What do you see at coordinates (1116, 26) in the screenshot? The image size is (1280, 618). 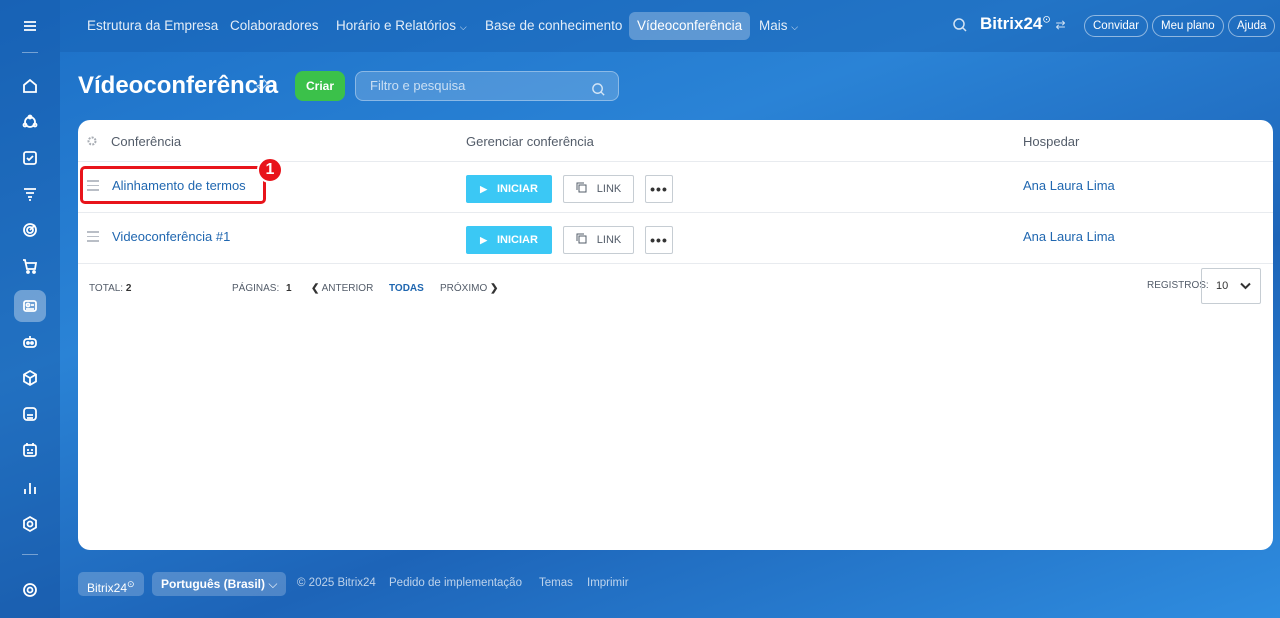 I see `invite-button: Convidar` at bounding box center [1116, 26].